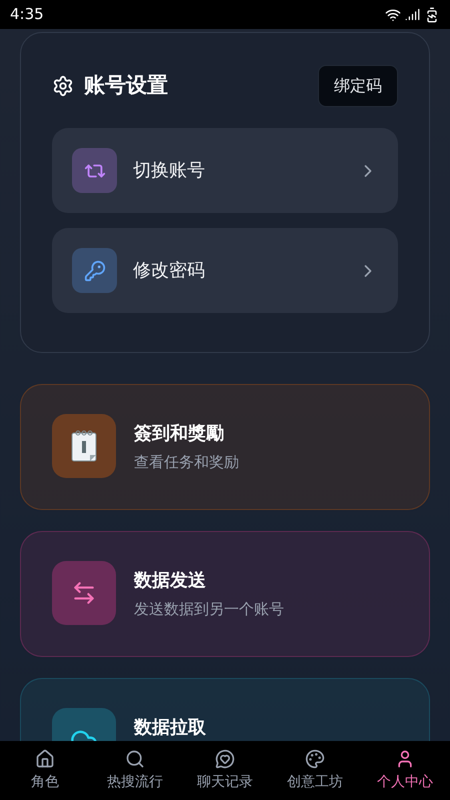 Image resolution: width=450 pixels, height=800 pixels. What do you see at coordinates (135, 770) in the screenshot?
I see `nav-tab: 热搜流行` at bounding box center [135, 770].